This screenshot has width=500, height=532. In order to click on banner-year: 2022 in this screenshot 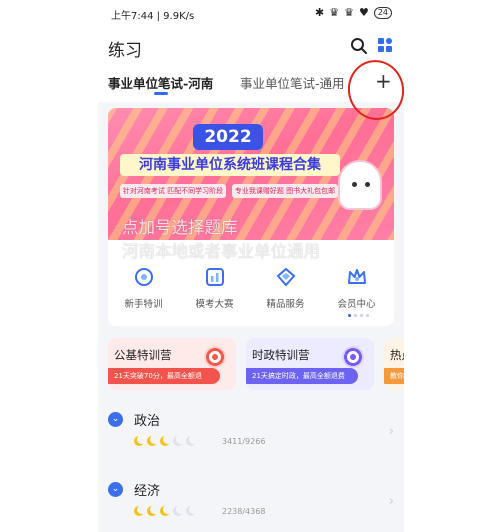, I will do `click(228, 137)`.